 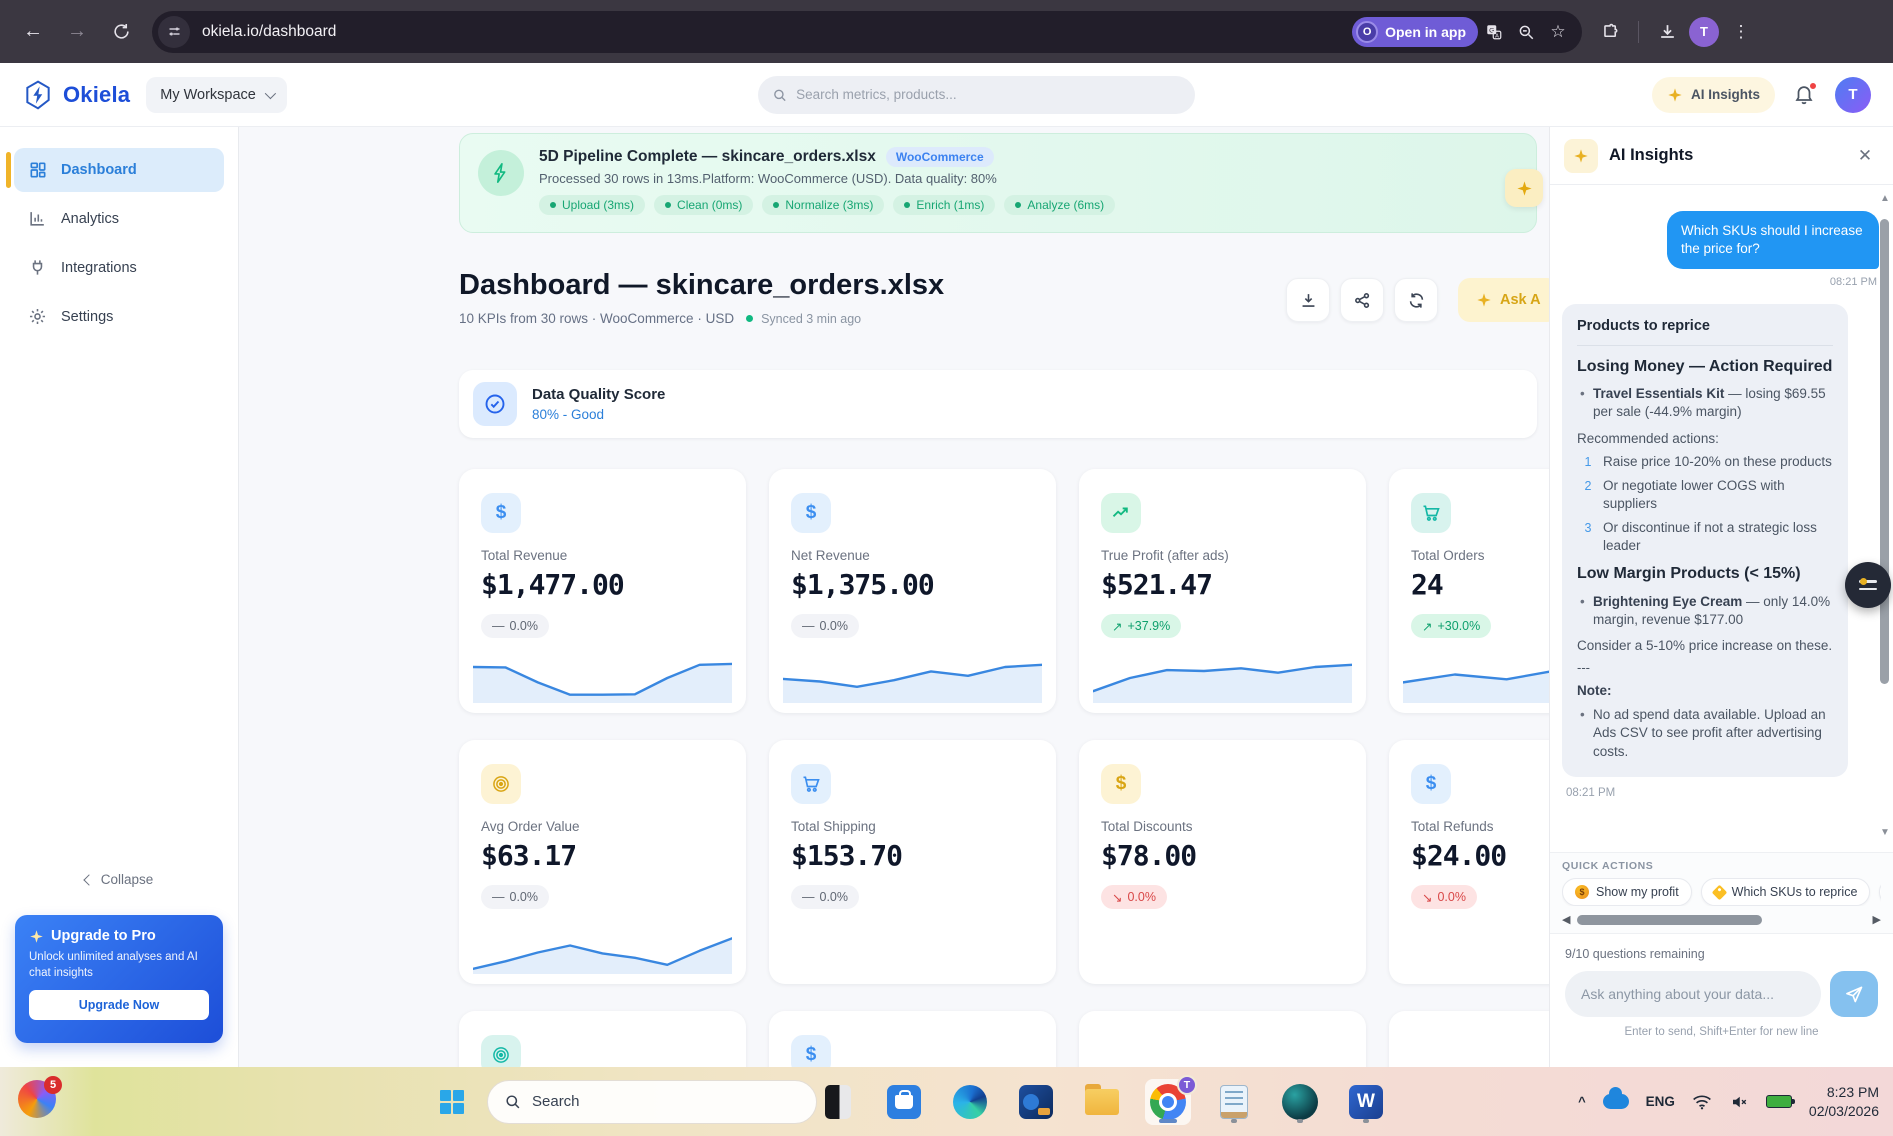 I want to click on taskbar-app-clipchamp, so click(x=1300, y=1102).